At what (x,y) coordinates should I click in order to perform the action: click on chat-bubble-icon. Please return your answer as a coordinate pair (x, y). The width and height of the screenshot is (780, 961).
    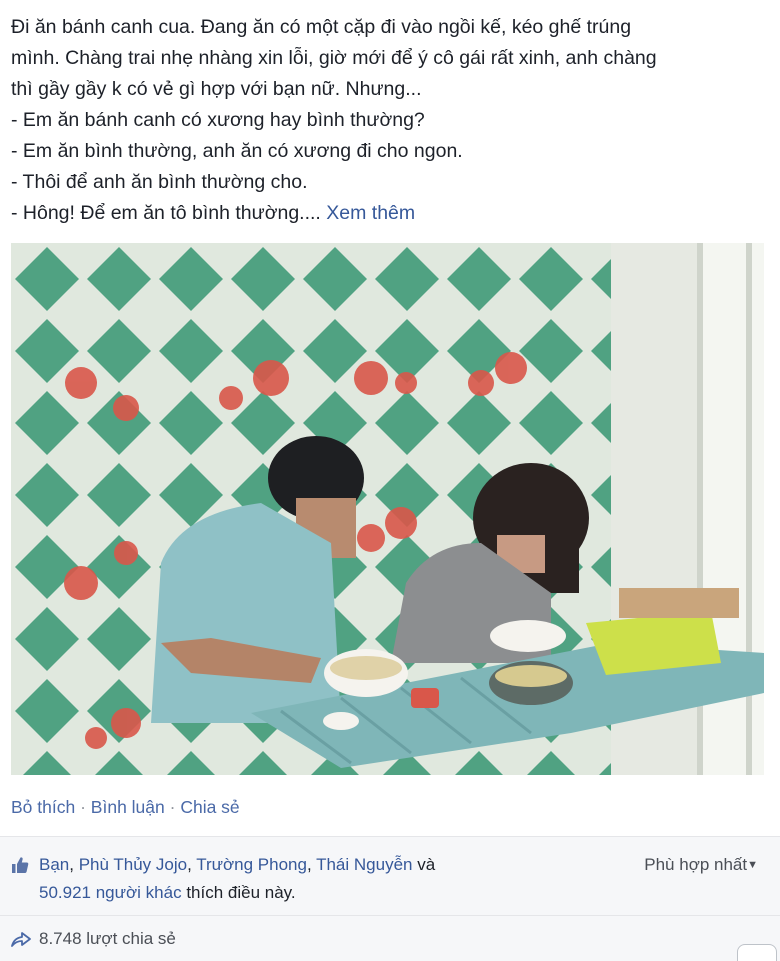
    Looking at the image, I should click on (757, 952).